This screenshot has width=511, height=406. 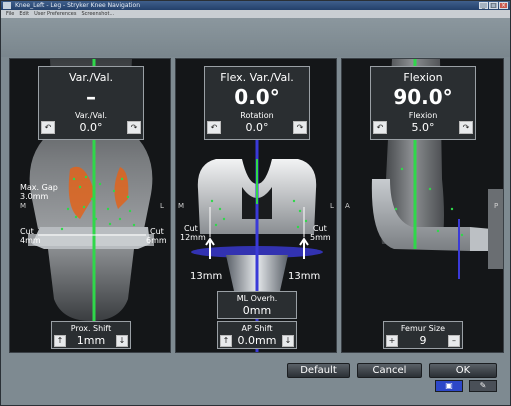 I want to click on minimize-button: _, so click(x=483, y=5).